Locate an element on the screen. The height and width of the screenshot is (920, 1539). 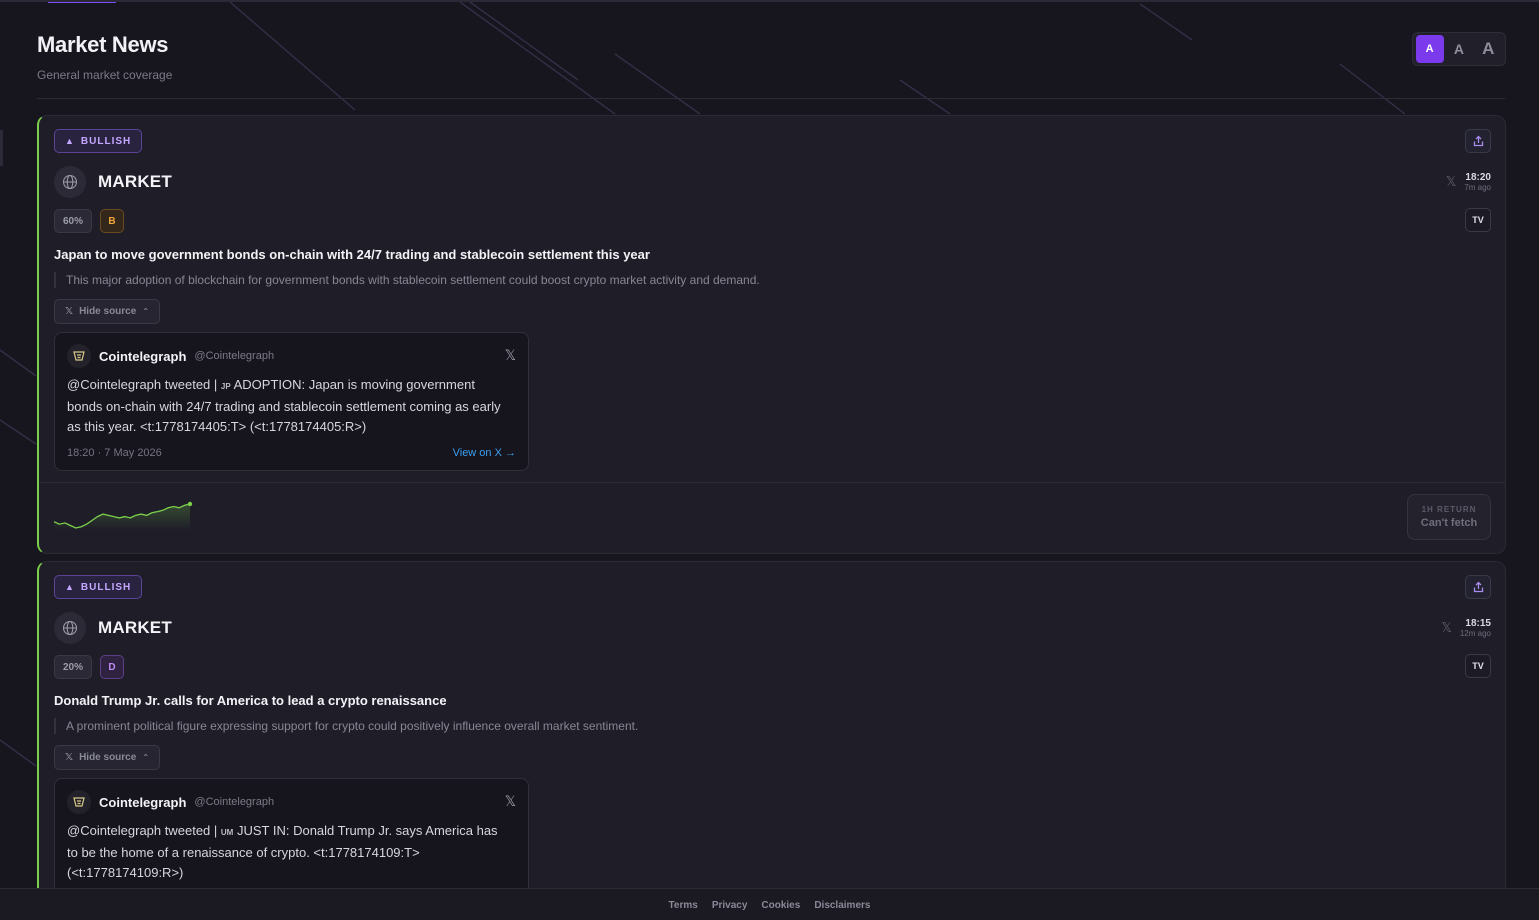
time-value: 18:15 is located at coordinates (1478, 623).